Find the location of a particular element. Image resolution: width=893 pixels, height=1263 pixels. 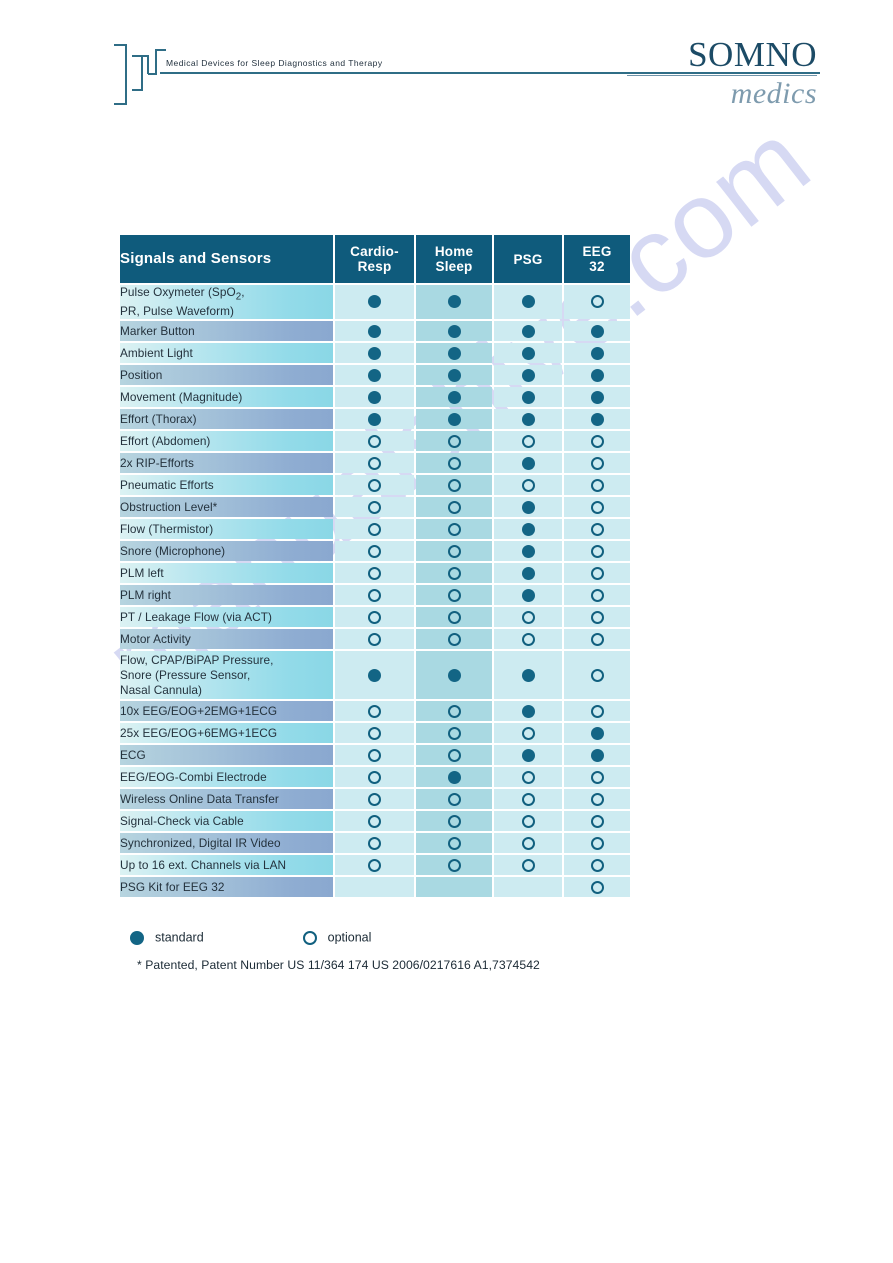

row-label: Flow (Thermistor) is located at coordinates (226, 529).